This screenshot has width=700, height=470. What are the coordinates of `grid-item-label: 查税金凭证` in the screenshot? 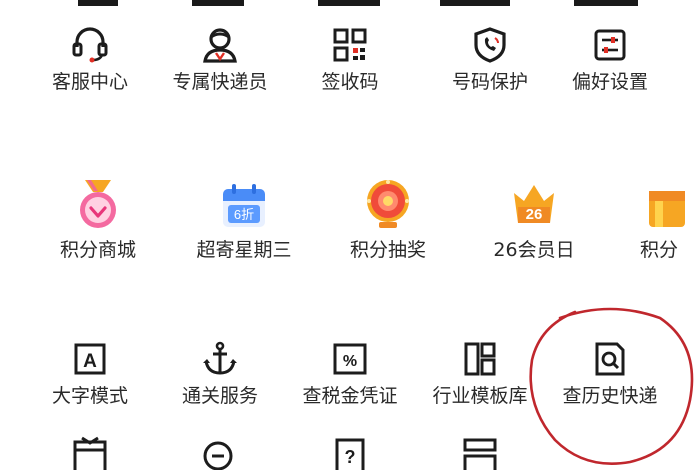 It's located at (350, 396).